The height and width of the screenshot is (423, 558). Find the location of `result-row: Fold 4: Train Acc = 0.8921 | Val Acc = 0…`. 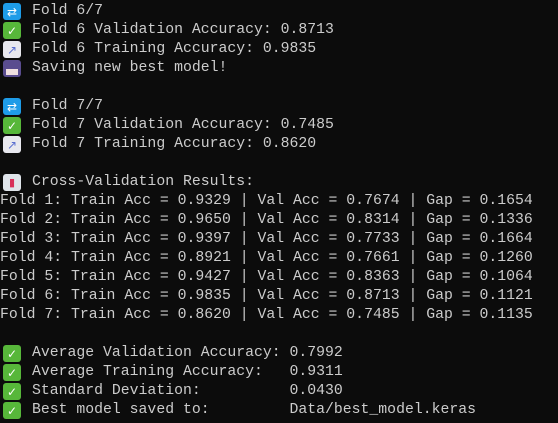

result-row: Fold 4: Train Acc = 0.8921 | Val Acc = 0… is located at coordinates (266, 258).